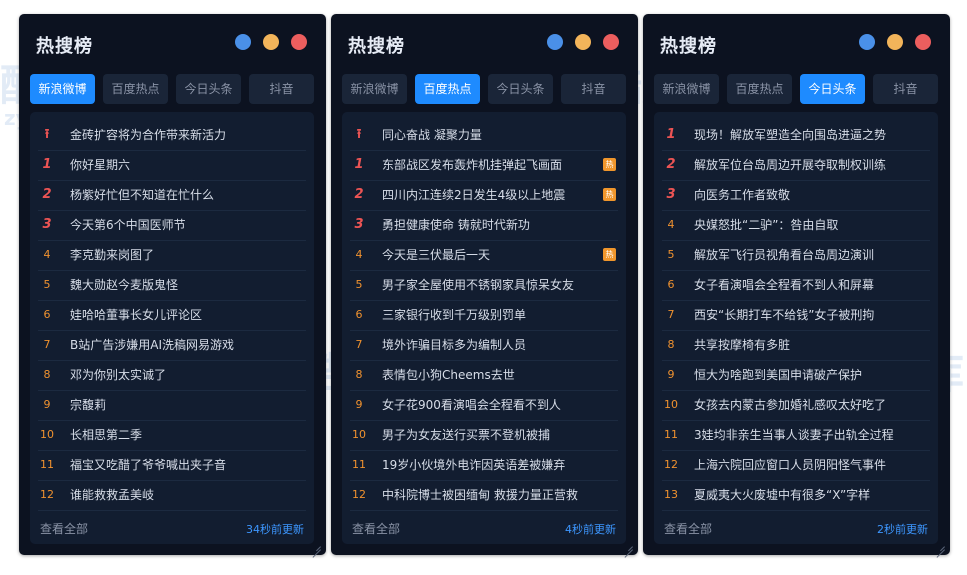 This screenshot has height=575, width=967. I want to click on list-item: 4 今天是三伏最后一天 热, so click(484, 255).